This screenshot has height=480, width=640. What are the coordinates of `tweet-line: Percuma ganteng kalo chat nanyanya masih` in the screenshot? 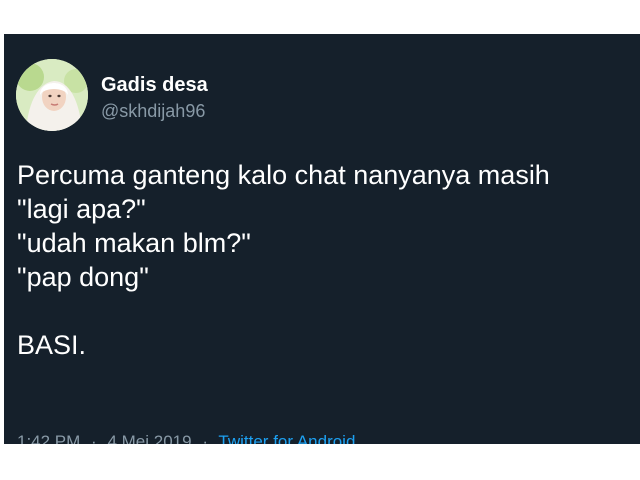 It's located at (283, 175).